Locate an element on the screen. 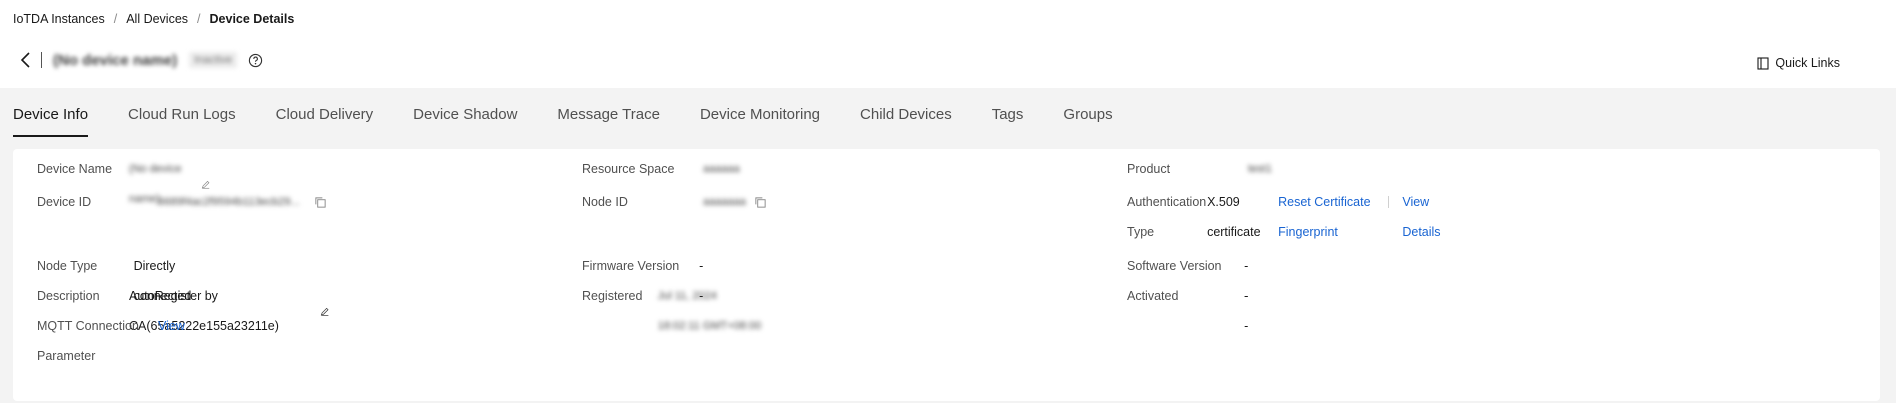  quick-links-label: Quick Links is located at coordinates (1807, 63).